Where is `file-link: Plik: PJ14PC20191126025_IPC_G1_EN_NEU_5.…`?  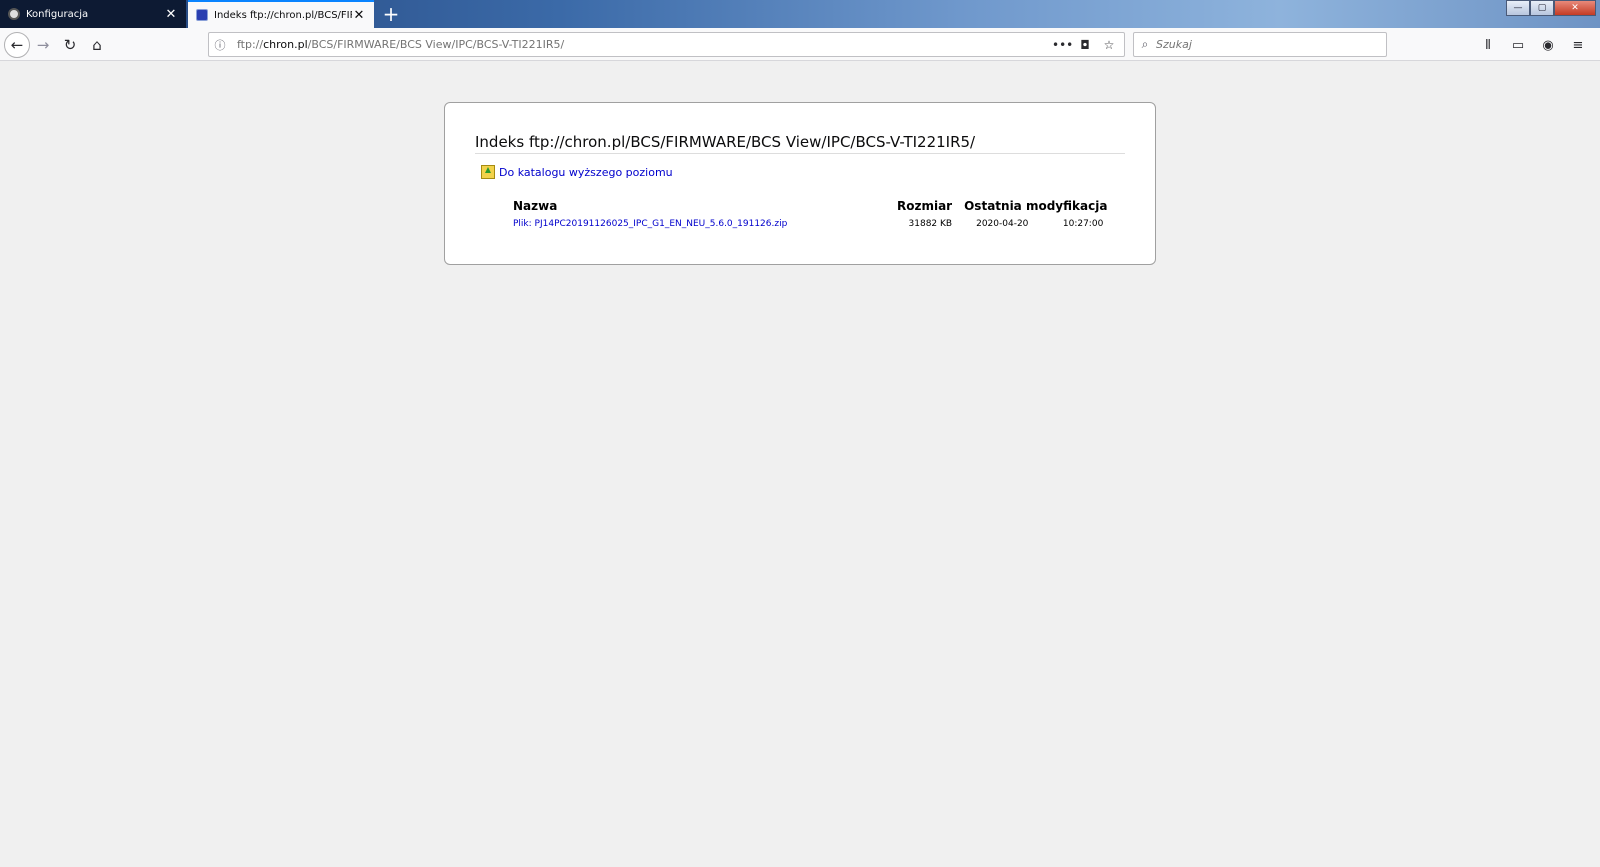 file-link: Plik: PJ14PC20191126025_IPC_G1_EN_NEU_5.… is located at coordinates (650, 224).